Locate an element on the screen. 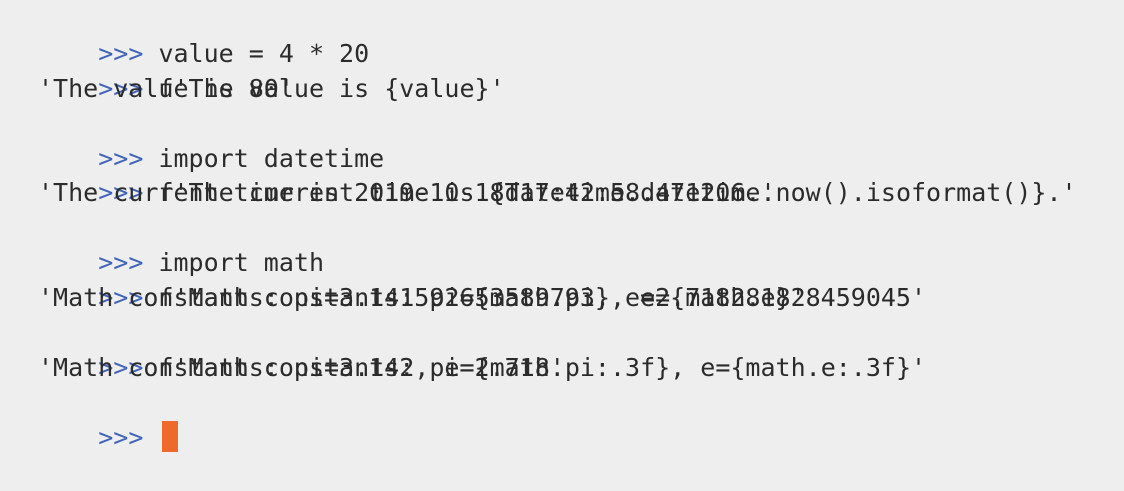 The image size is (1124, 491). repl-line-1: >>> value = 4 * 20 is located at coordinates (581, 35).